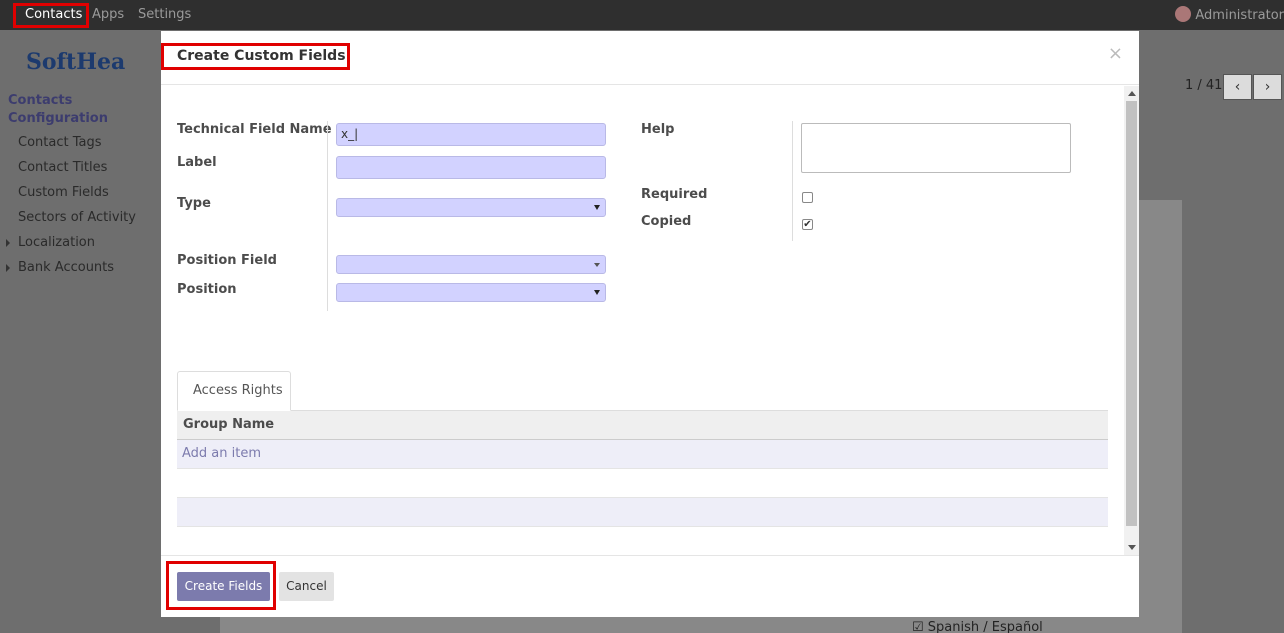 This screenshot has height=633, width=1284. Describe the element at coordinates (108, 14) in the screenshot. I see `nav-apps: Apps` at that location.